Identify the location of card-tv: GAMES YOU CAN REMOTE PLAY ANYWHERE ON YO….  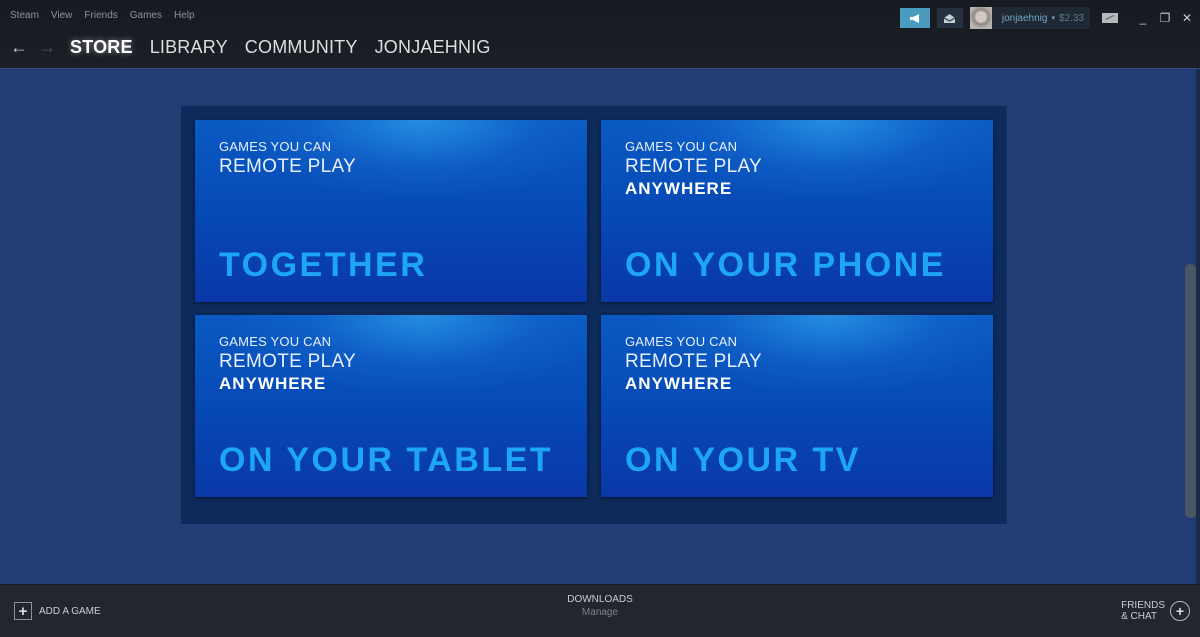
(797, 406).